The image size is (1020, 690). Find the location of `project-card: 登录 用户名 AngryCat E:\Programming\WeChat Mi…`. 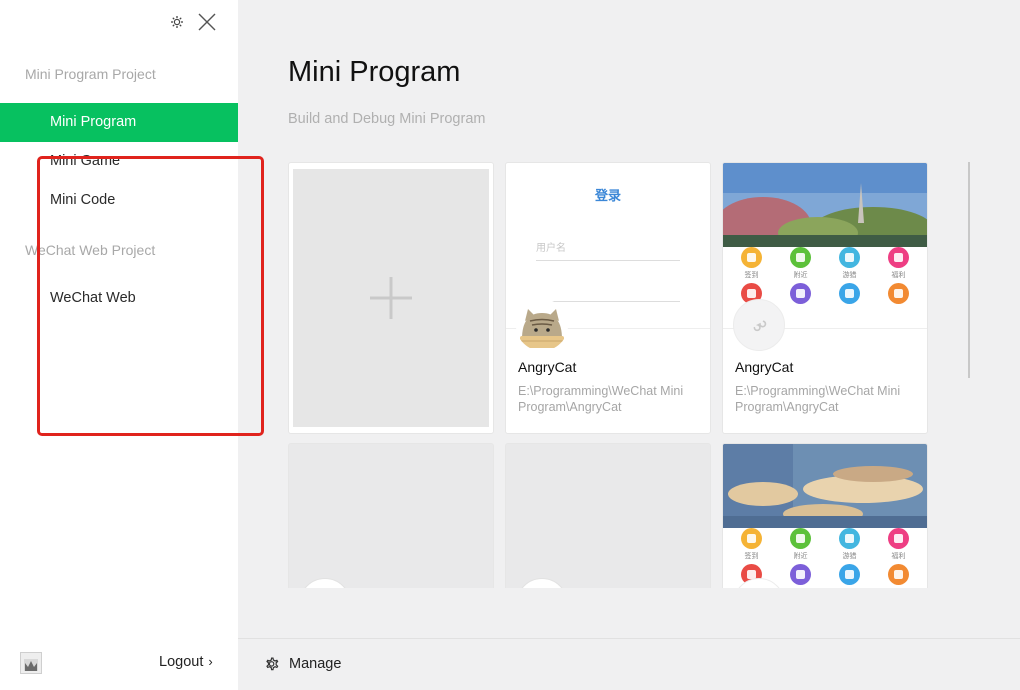

project-card: 登录 用户名 AngryCat E:\Programming\WeChat Mi… is located at coordinates (608, 298).